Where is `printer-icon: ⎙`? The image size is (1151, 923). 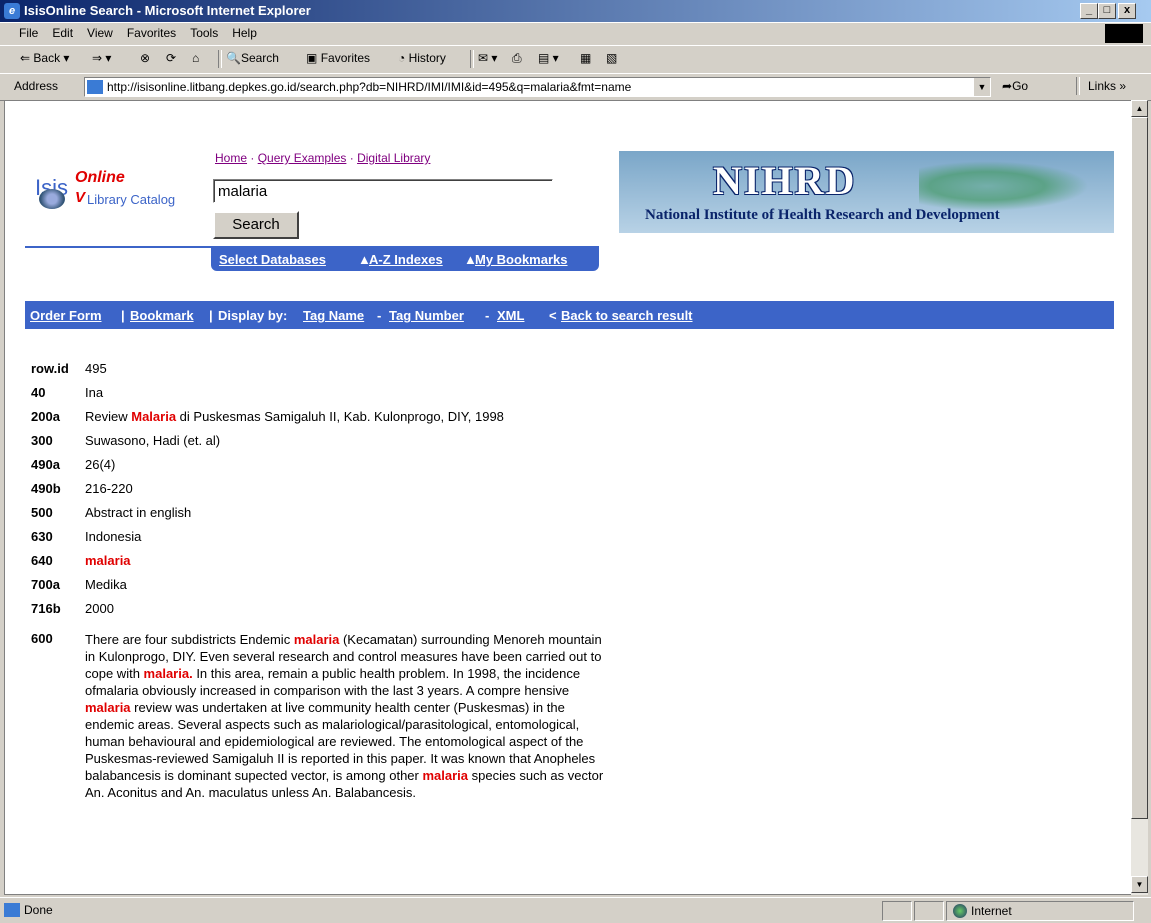 printer-icon: ⎙ is located at coordinates (517, 58).